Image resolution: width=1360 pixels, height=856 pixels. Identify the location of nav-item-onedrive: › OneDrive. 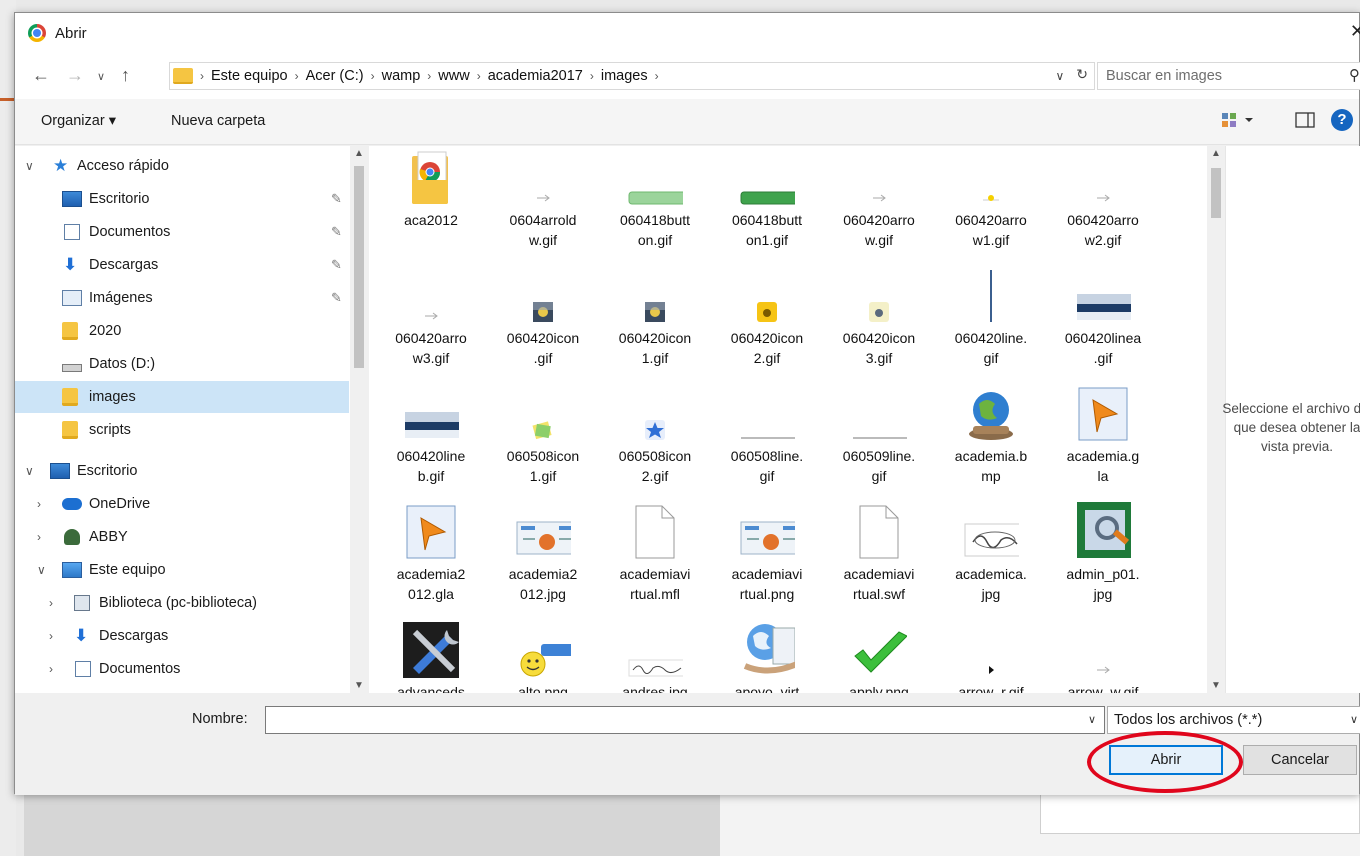
(182, 504).